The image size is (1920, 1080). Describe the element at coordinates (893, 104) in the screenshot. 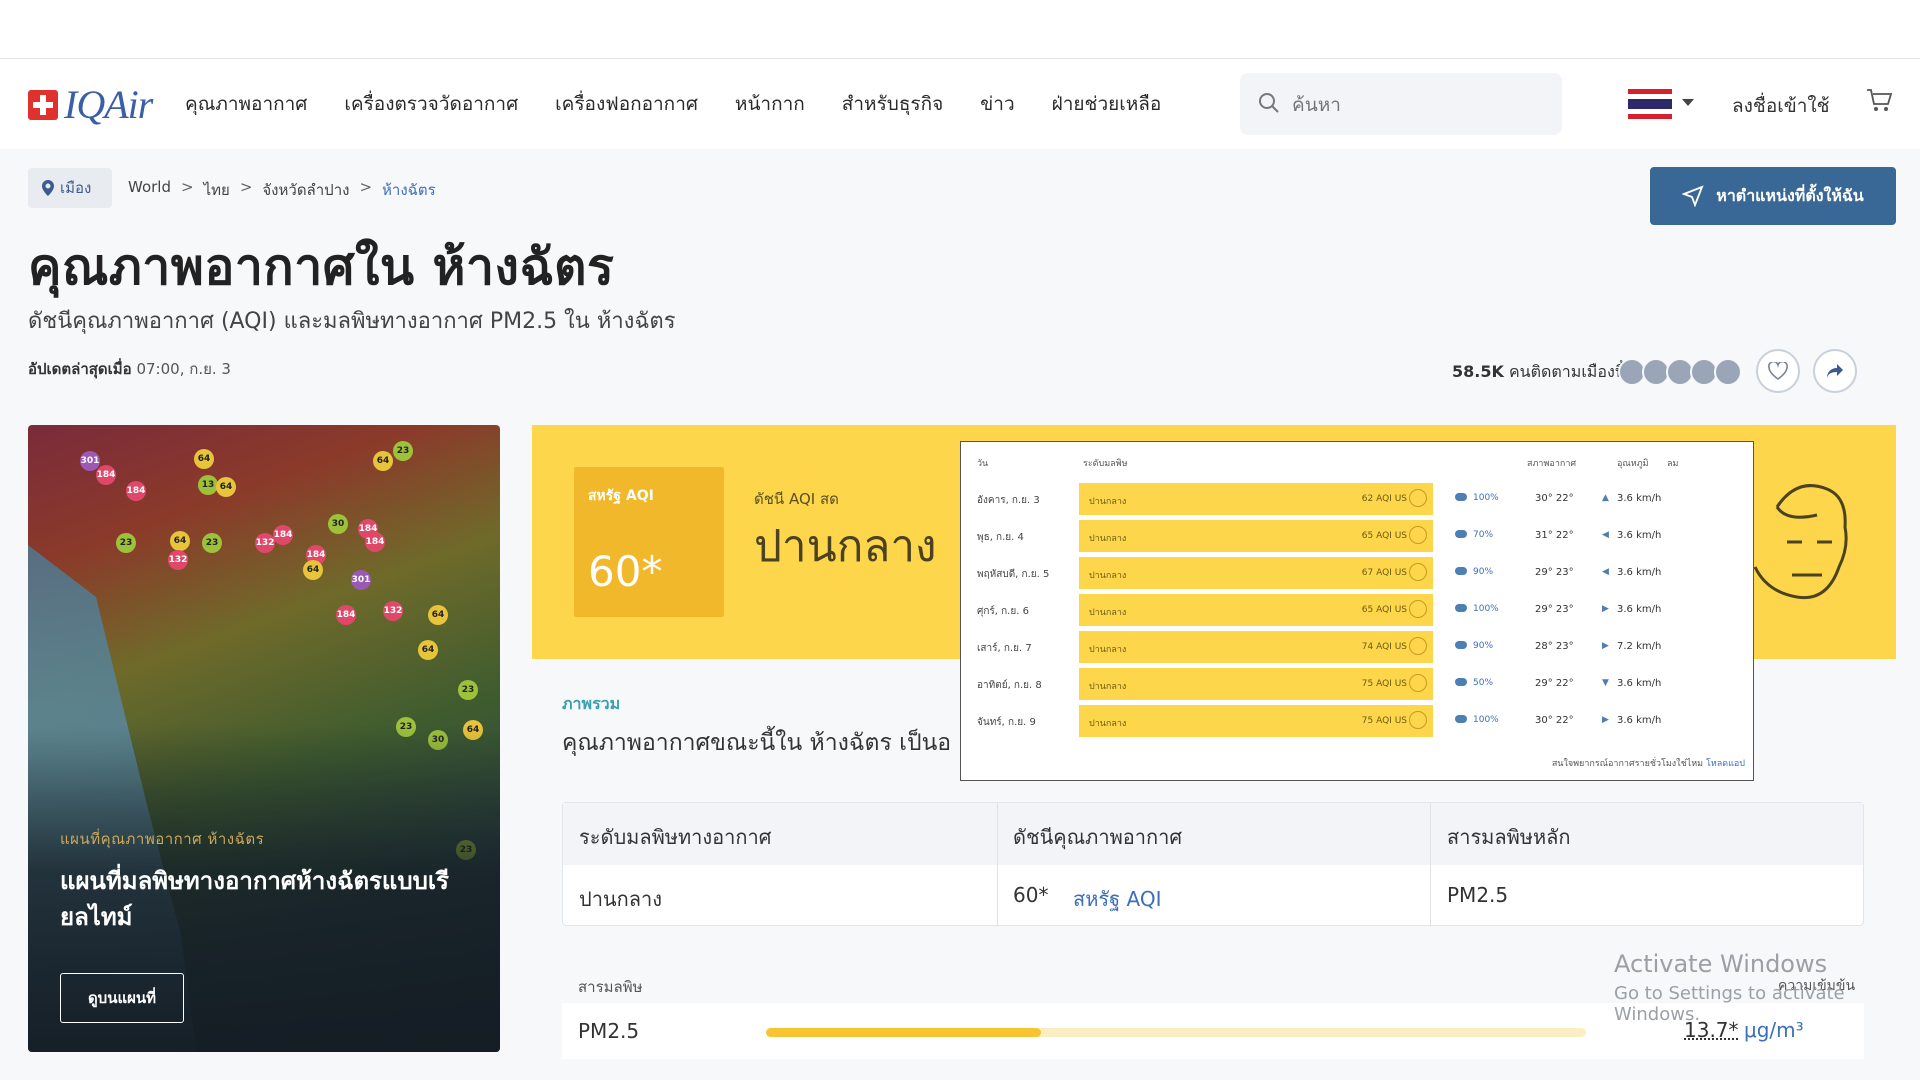

I see `nav-business: สำหรับธุรกิจ` at that location.